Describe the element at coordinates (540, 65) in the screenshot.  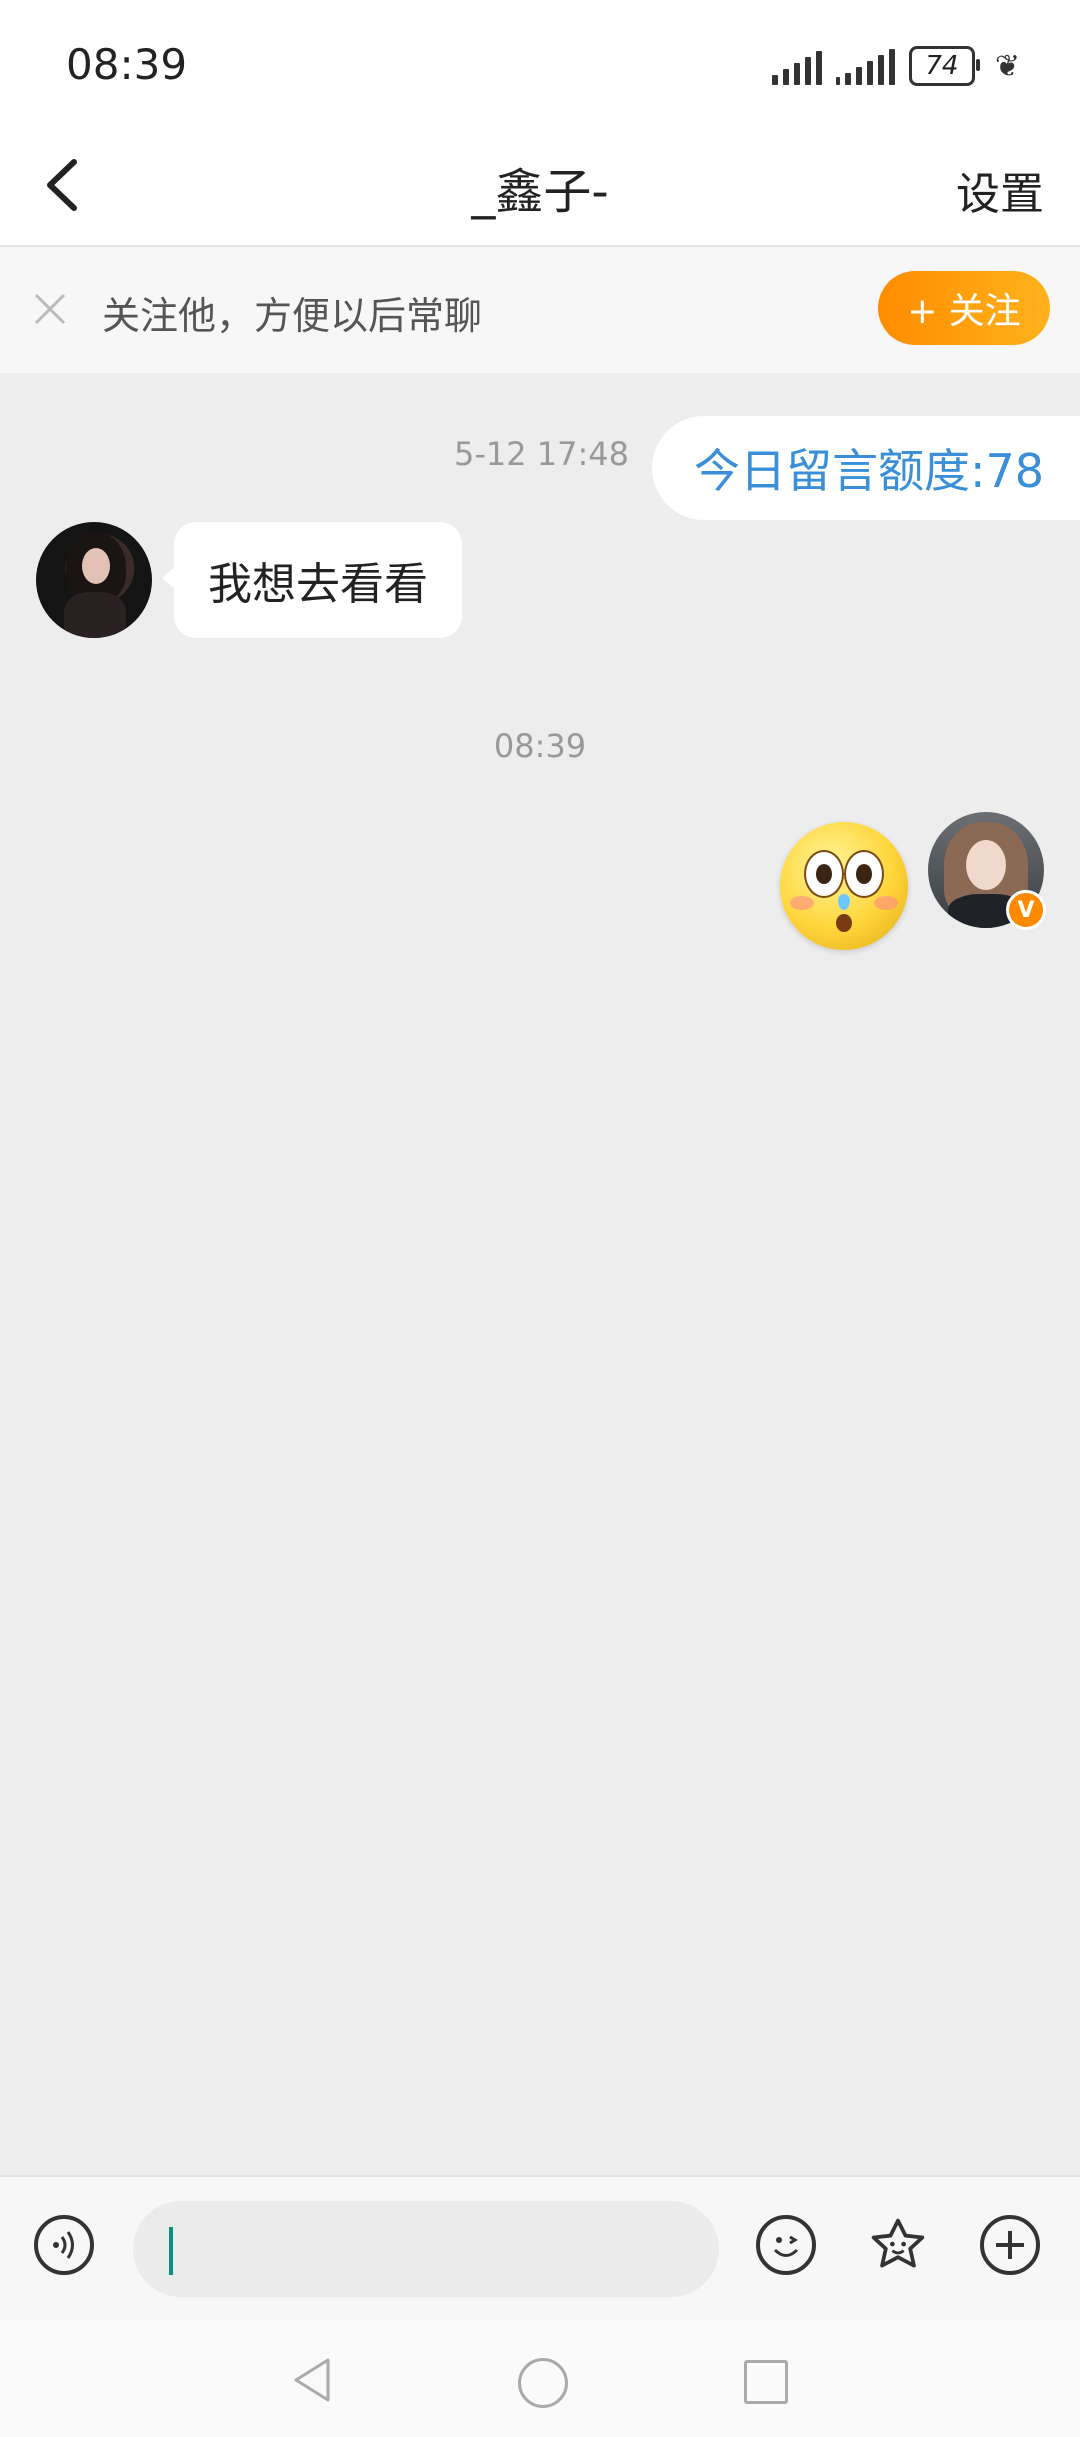
I see `status-bar: 08:39 74 ❦` at that location.